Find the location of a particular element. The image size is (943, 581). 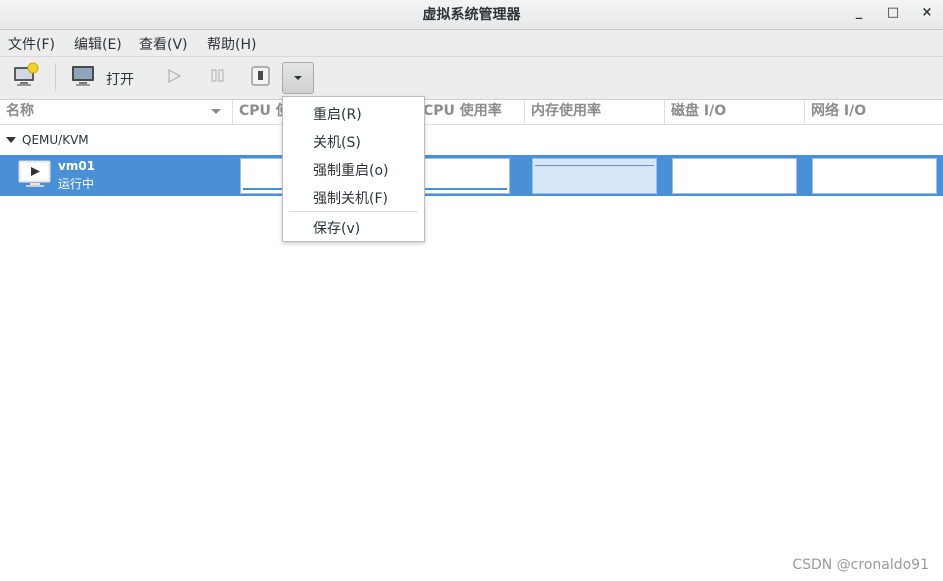

pause-button is located at coordinates (218, 77).